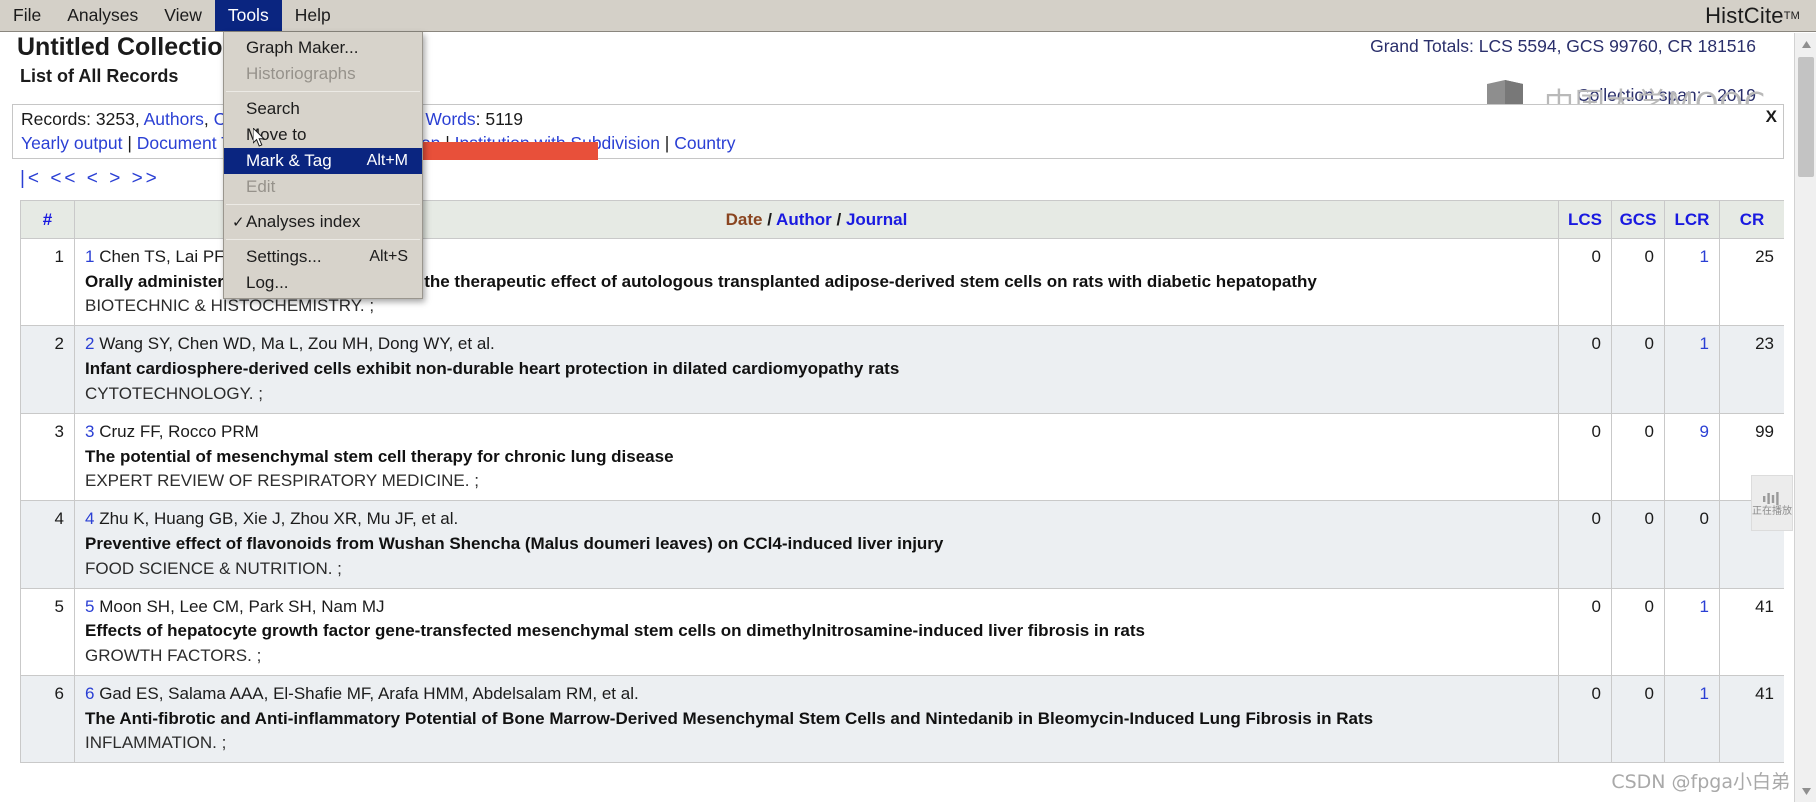  I want to click on link-sep-4: |, so click(447, 143).